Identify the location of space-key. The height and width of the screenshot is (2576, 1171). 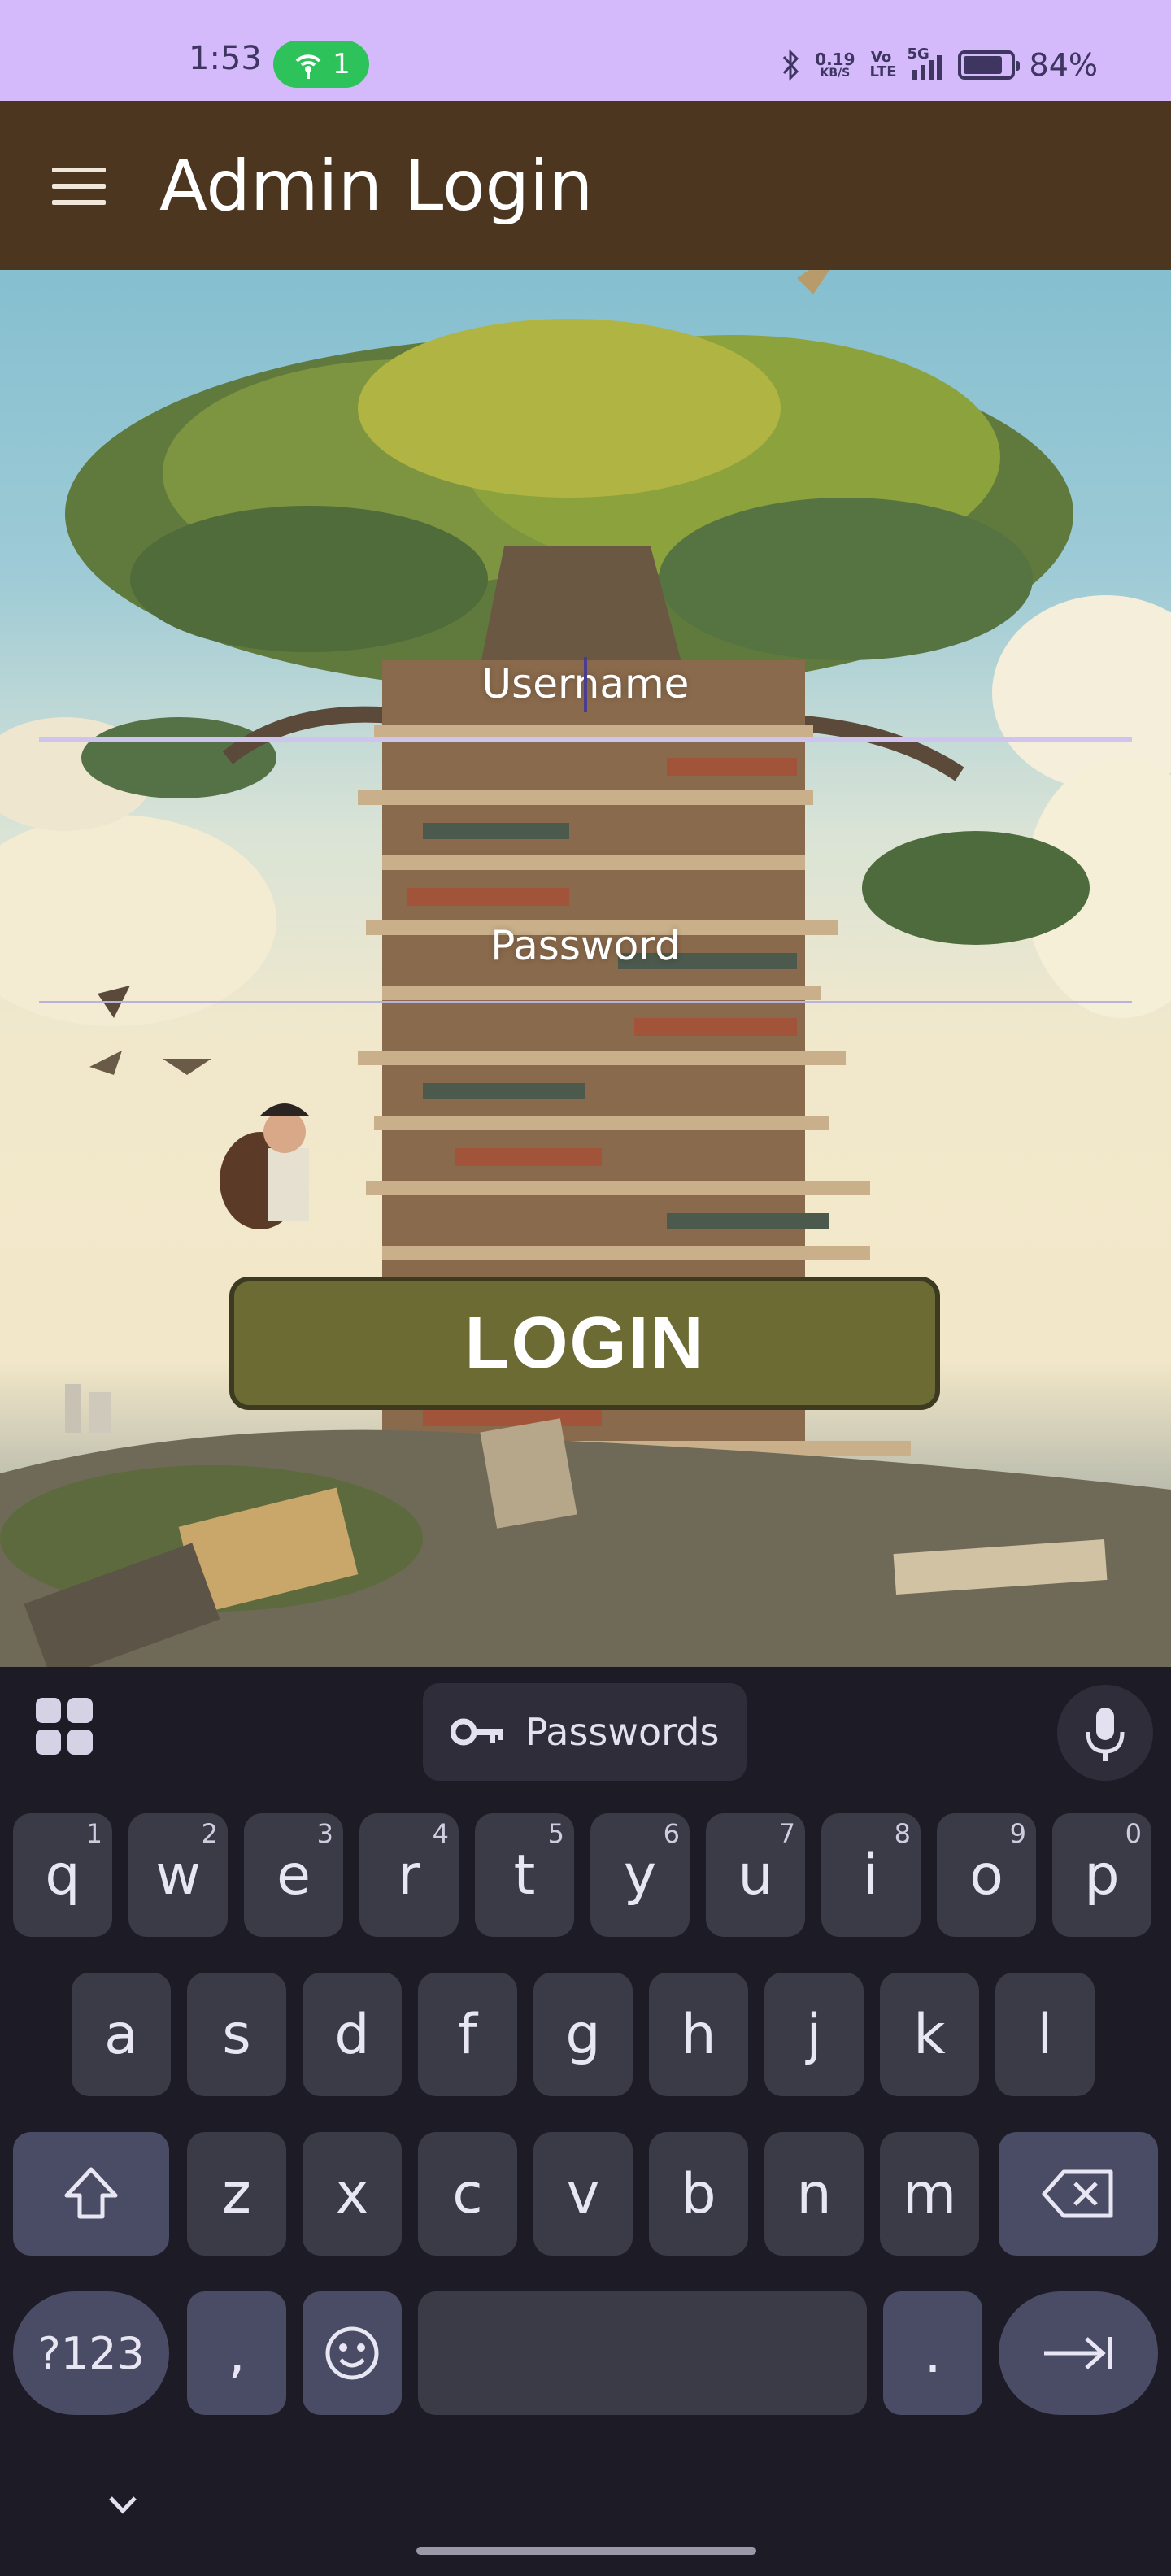
(643, 2353).